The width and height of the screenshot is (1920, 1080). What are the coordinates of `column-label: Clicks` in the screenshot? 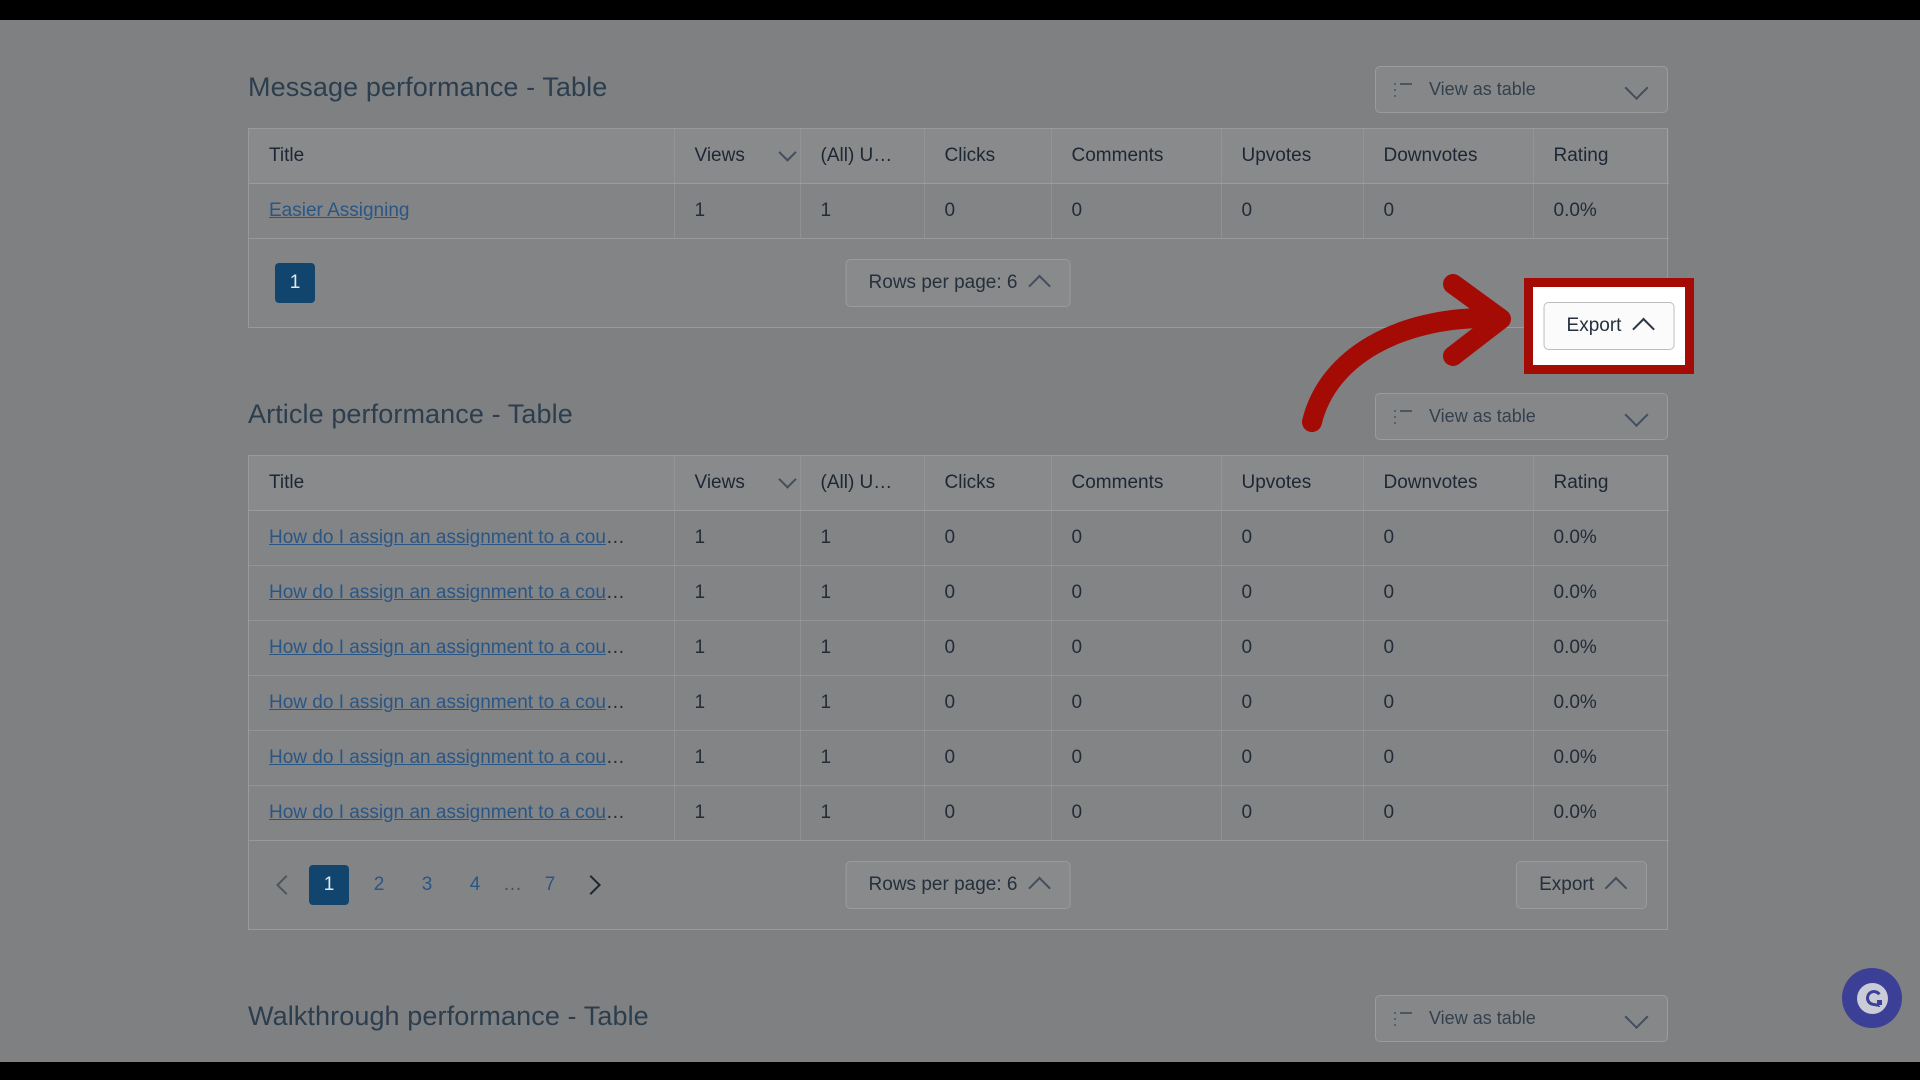 It's located at (970, 155).